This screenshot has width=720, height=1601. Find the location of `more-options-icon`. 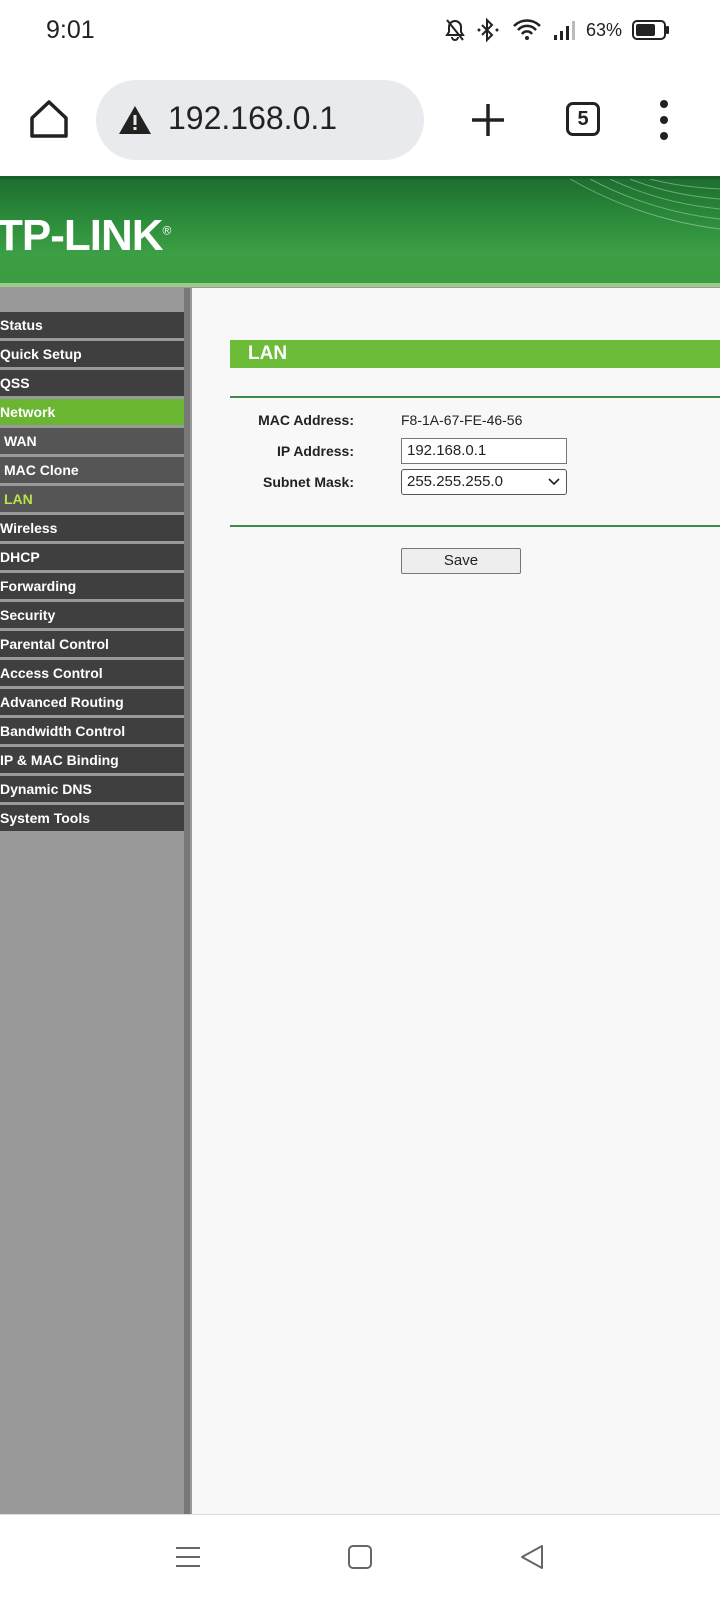

more-options-icon is located at coordinates (664, 120).